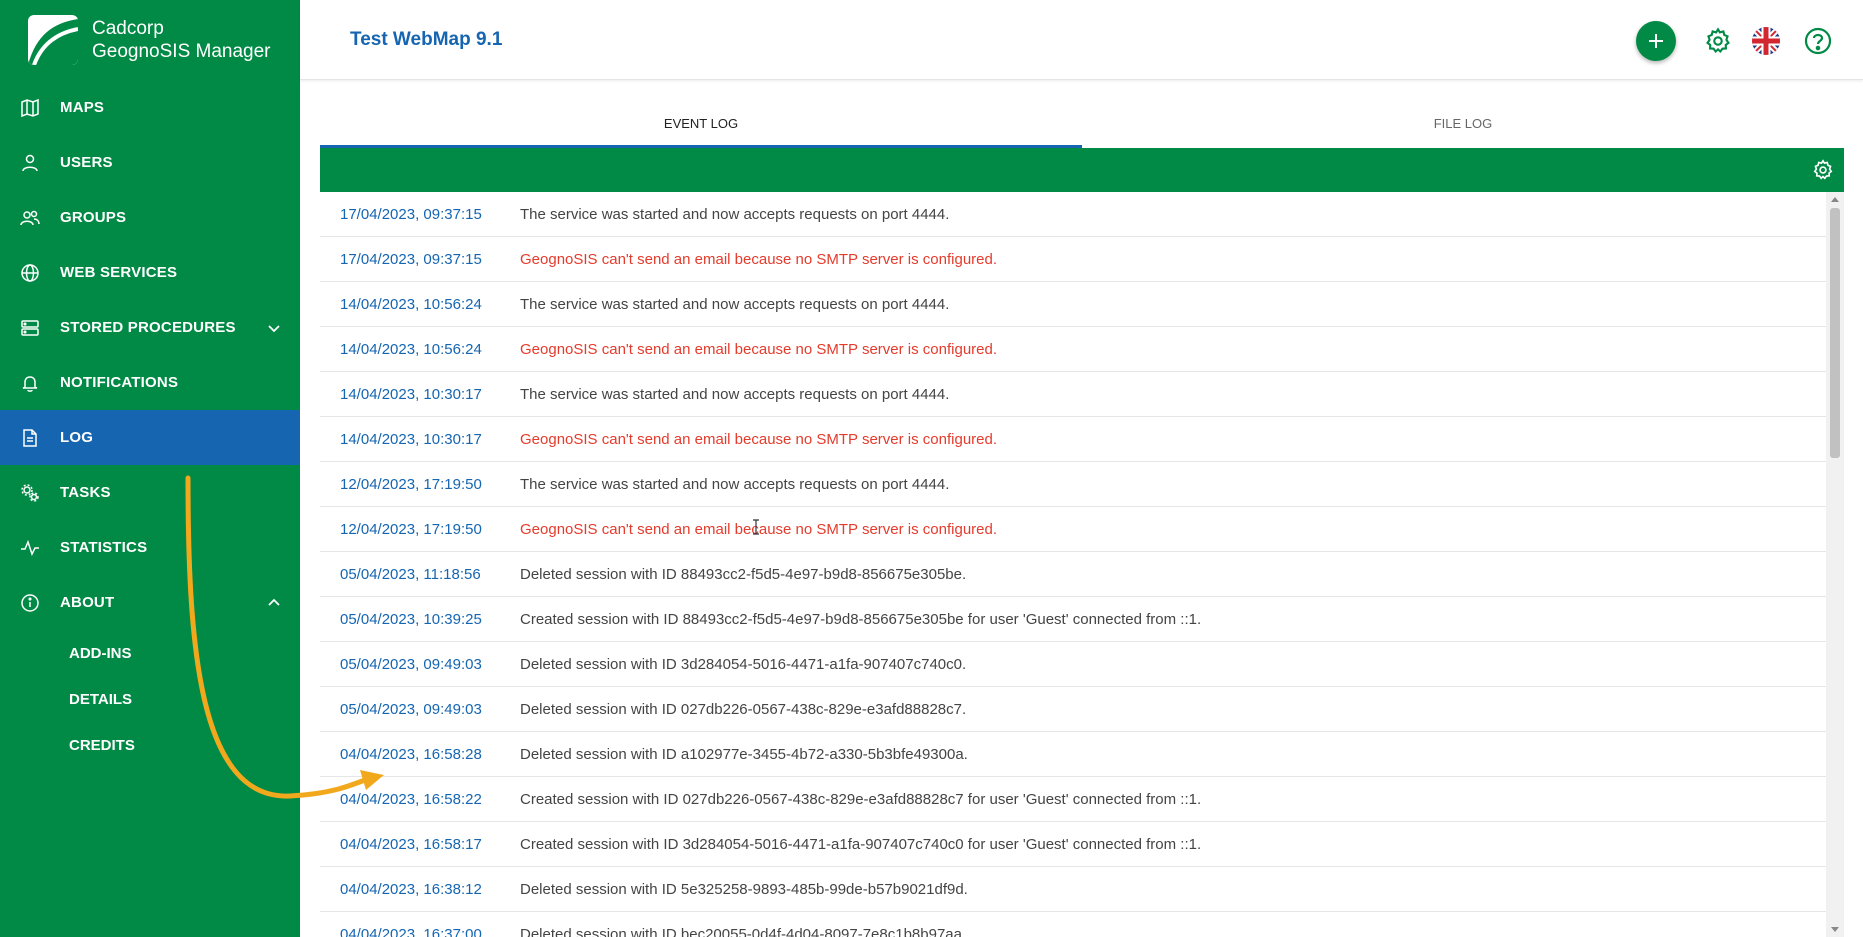  What do you see at coordinates (410, 574) in the screenshot?
I see `log-timestamp: 05/04/2023, 11:18:56` at bounding box center [410, 574].